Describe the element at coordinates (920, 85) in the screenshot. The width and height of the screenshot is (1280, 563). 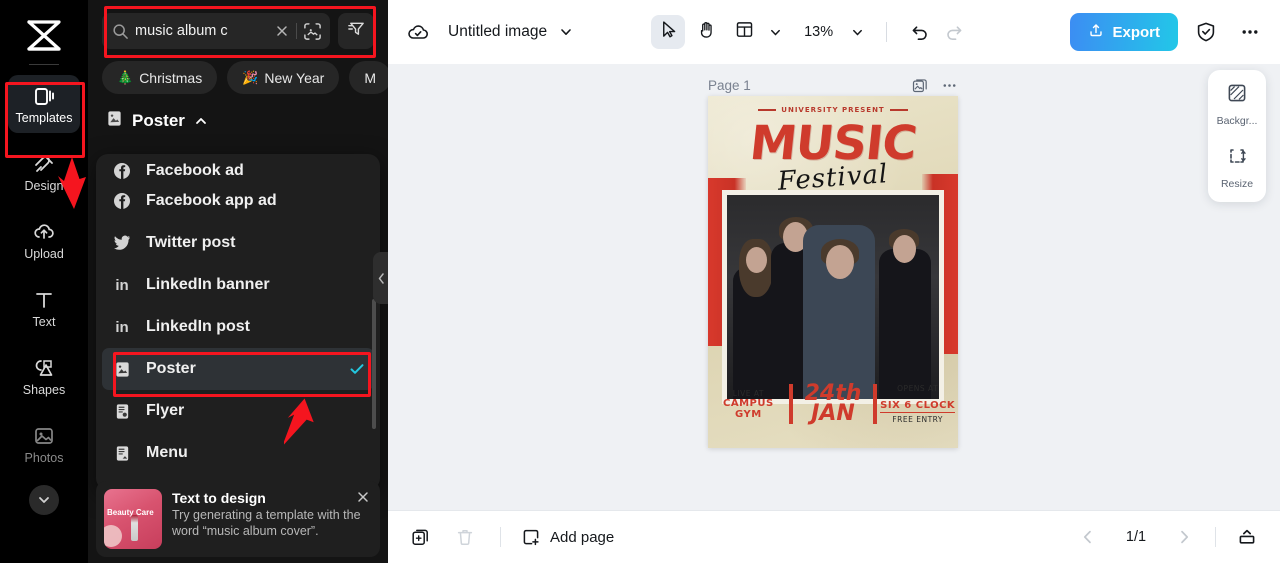
I see `duplicate-image-icon` at that location.